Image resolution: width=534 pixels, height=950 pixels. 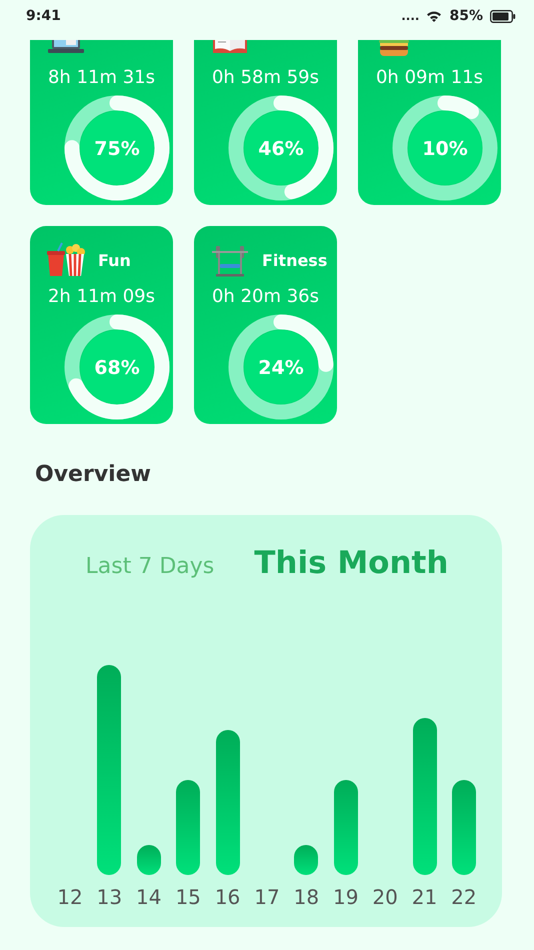 I want to click on day-label: 22, so click(x=464, y=897).